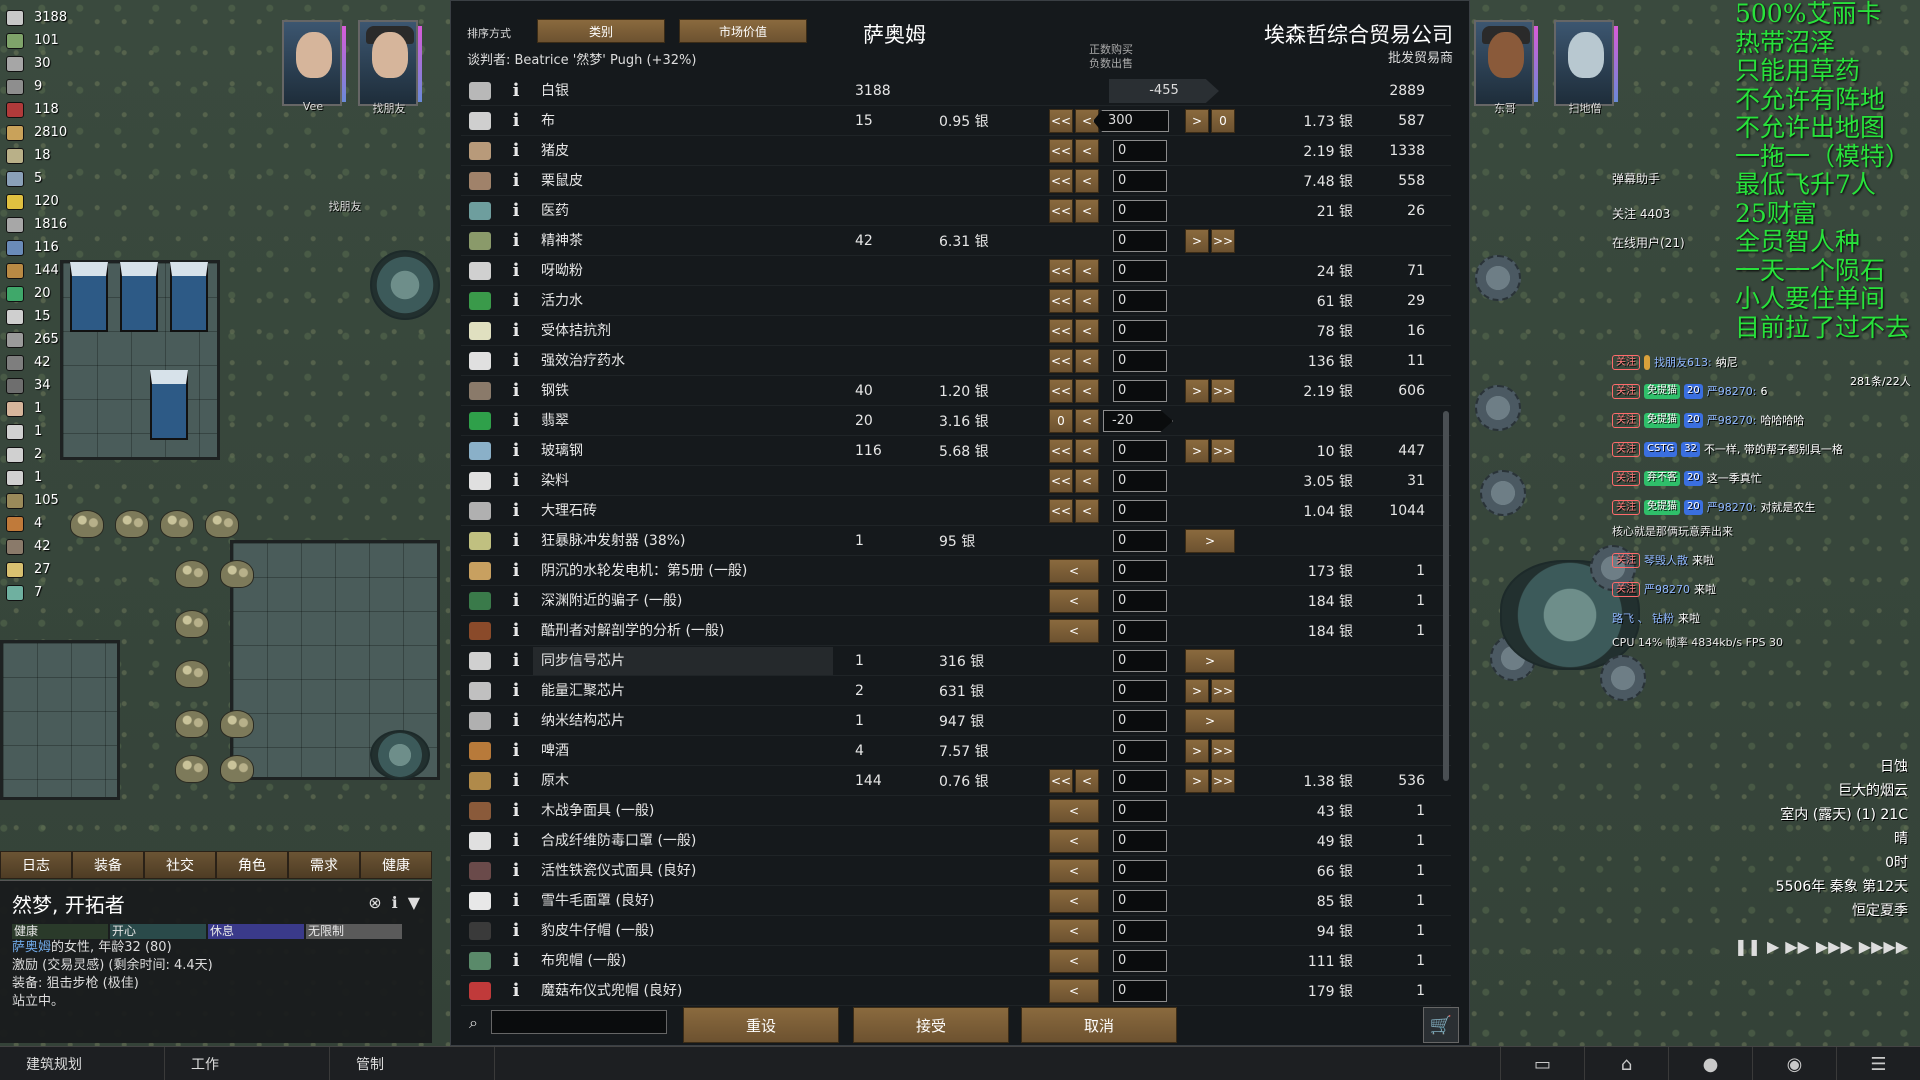 Image resolution: width=1920 pixels, height=1080 pixels. Describe the element at coordinates (247, 1063) in the screenshot. I see `tab-work: 工作` at that location.